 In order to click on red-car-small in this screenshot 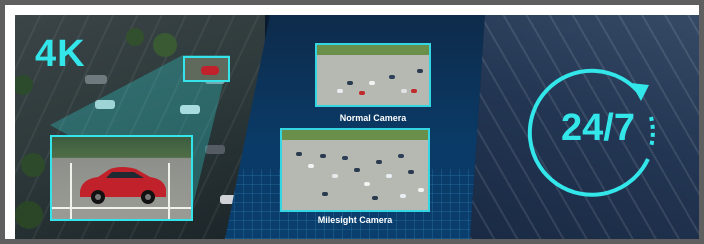, I will do `click(210, 70)`.